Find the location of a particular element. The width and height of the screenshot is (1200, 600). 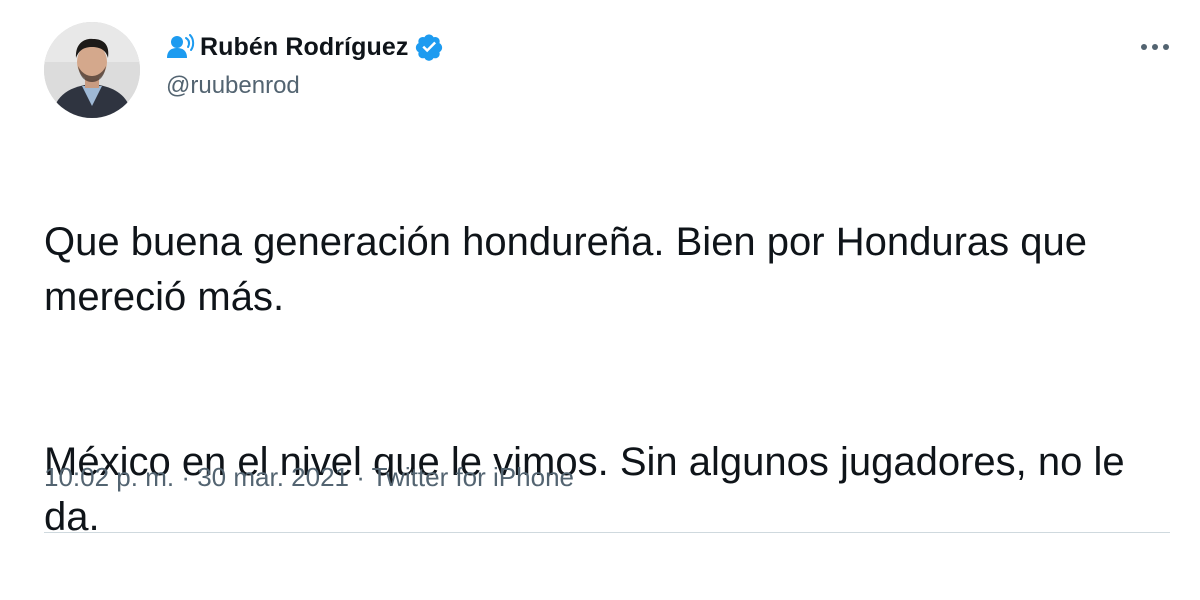

spaces-speaker-icon is located at coordinates (181, 47).